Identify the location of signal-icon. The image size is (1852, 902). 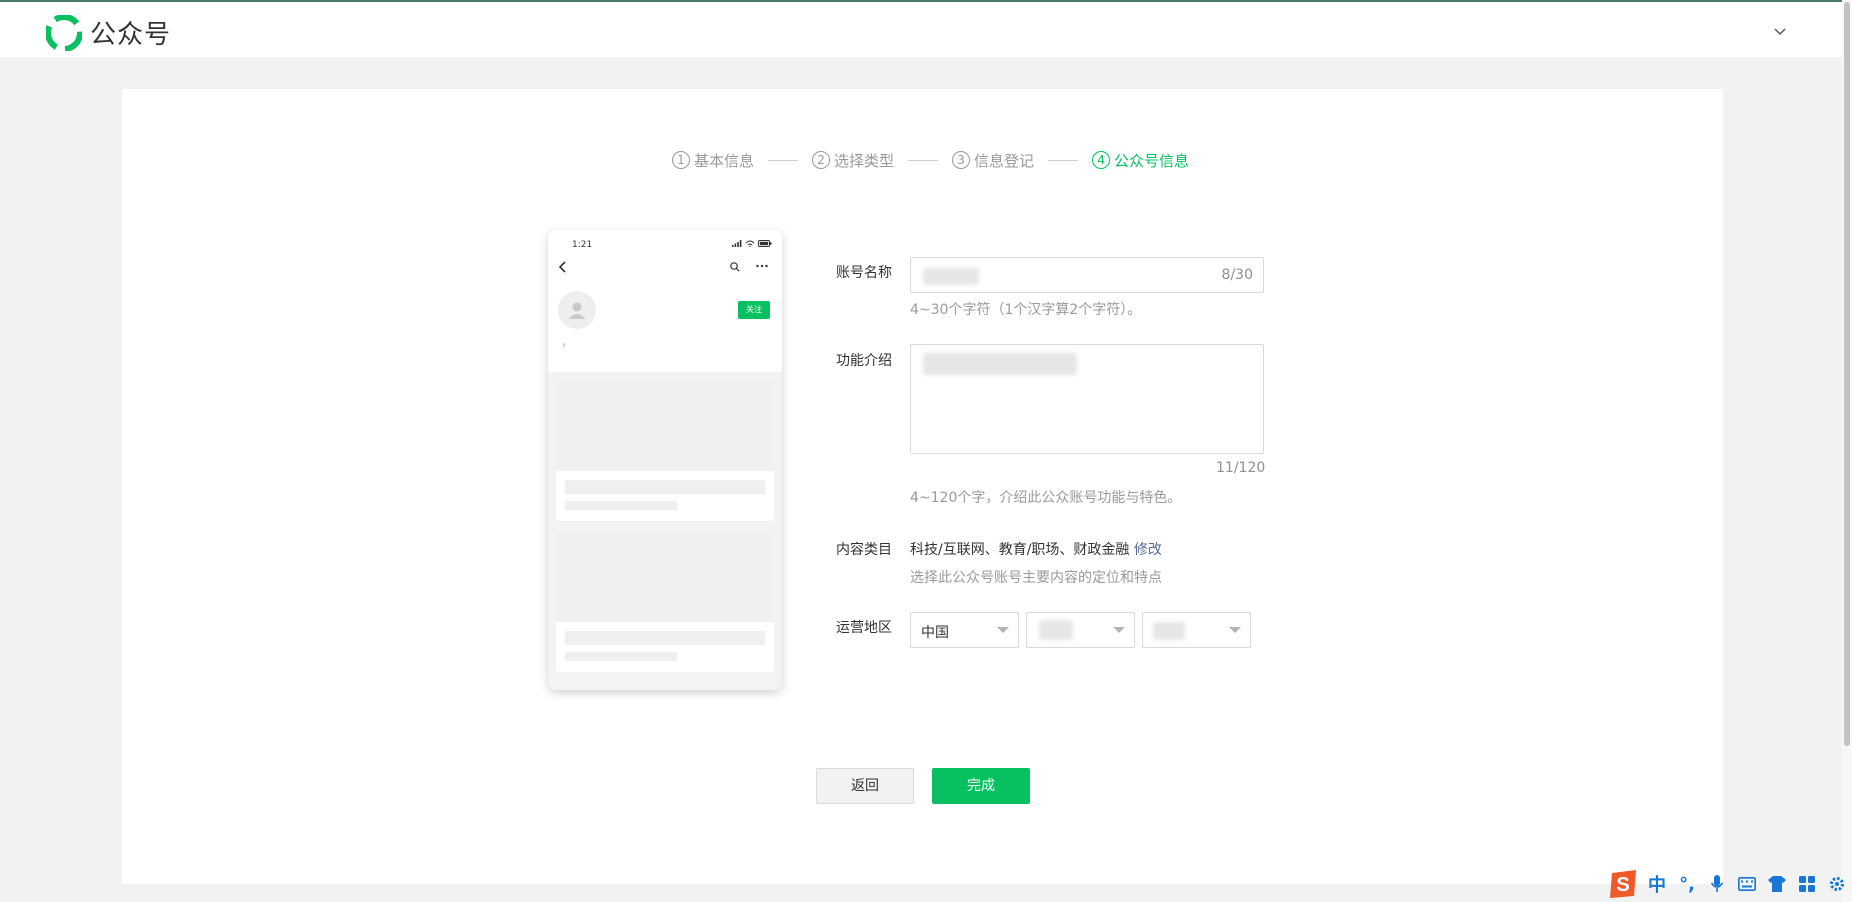
(737, 243).